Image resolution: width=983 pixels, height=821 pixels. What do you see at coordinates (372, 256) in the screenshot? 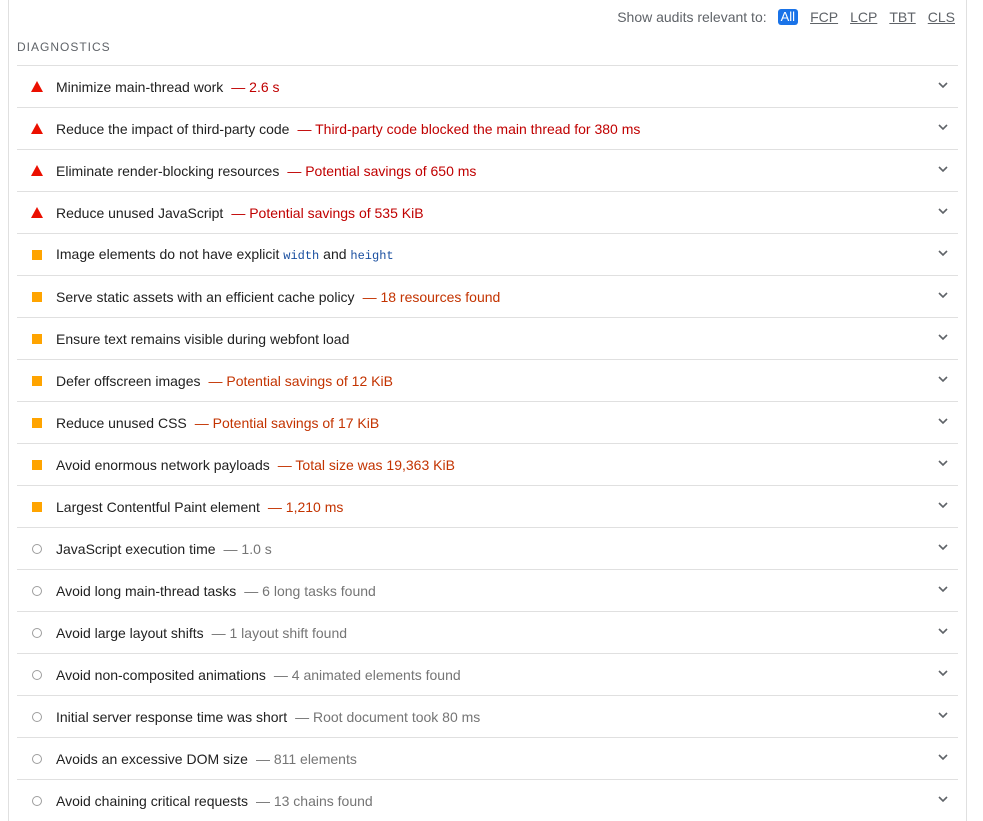
I see `audit-title-code: height` at bounding box center [372, 256].